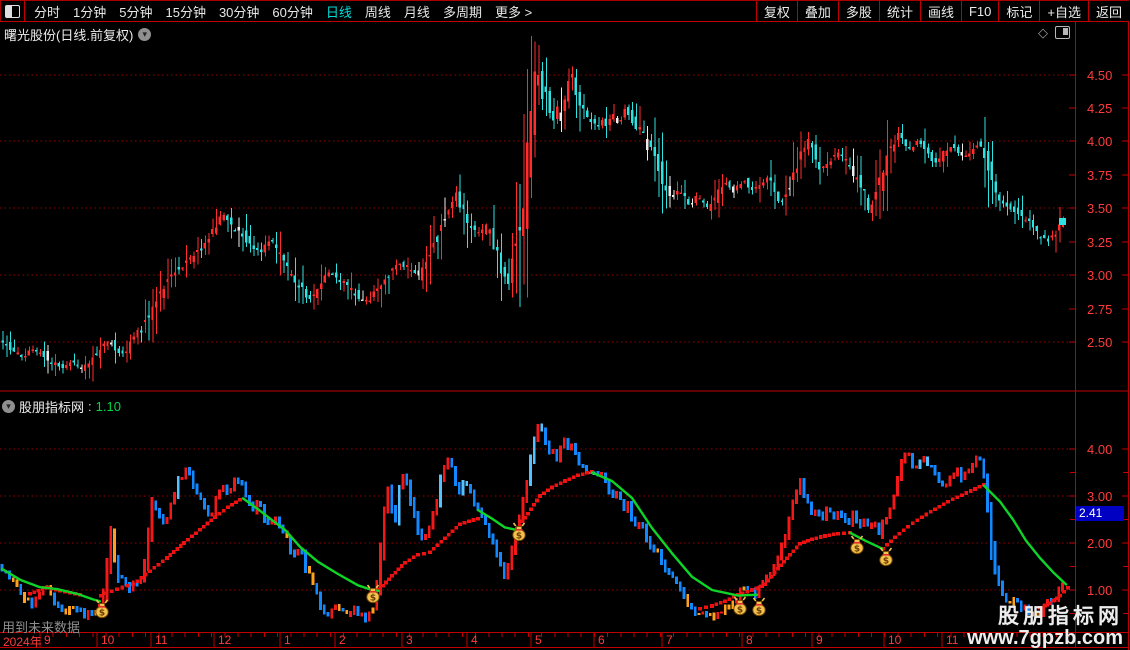  I want to click on x-axis-month-label: 2, so click(342, 640).